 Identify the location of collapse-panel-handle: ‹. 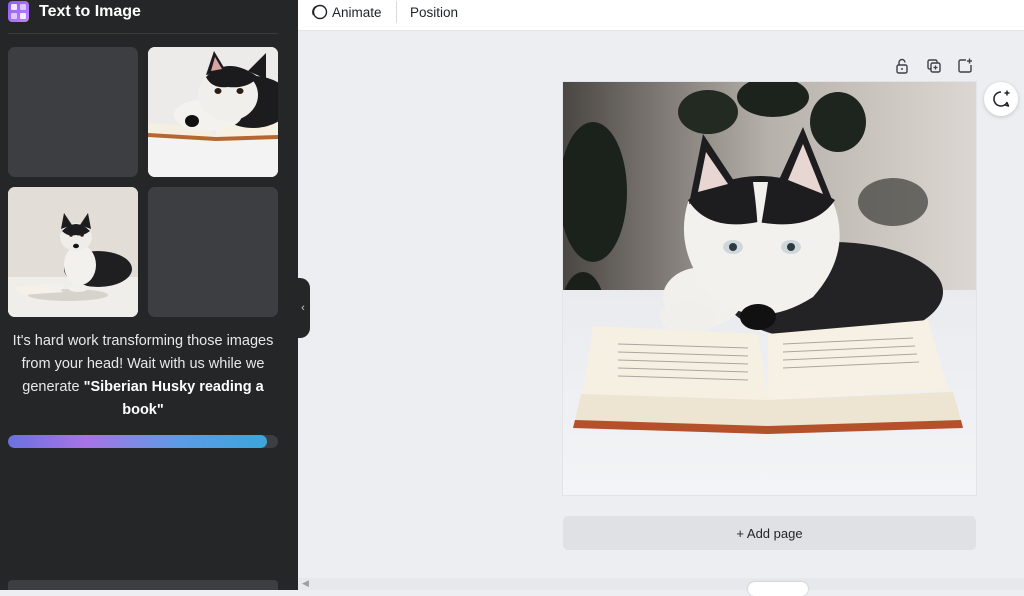
(303, 308).